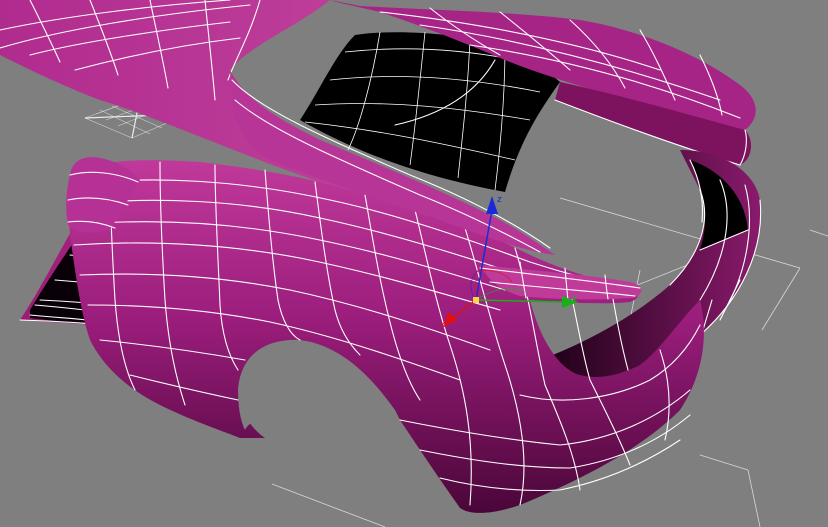 The height and width of the screenshot is (527, 828). Describe the element at coordinates (443, 325) in the screenshot. I see `x-axis-label: x` at that location.